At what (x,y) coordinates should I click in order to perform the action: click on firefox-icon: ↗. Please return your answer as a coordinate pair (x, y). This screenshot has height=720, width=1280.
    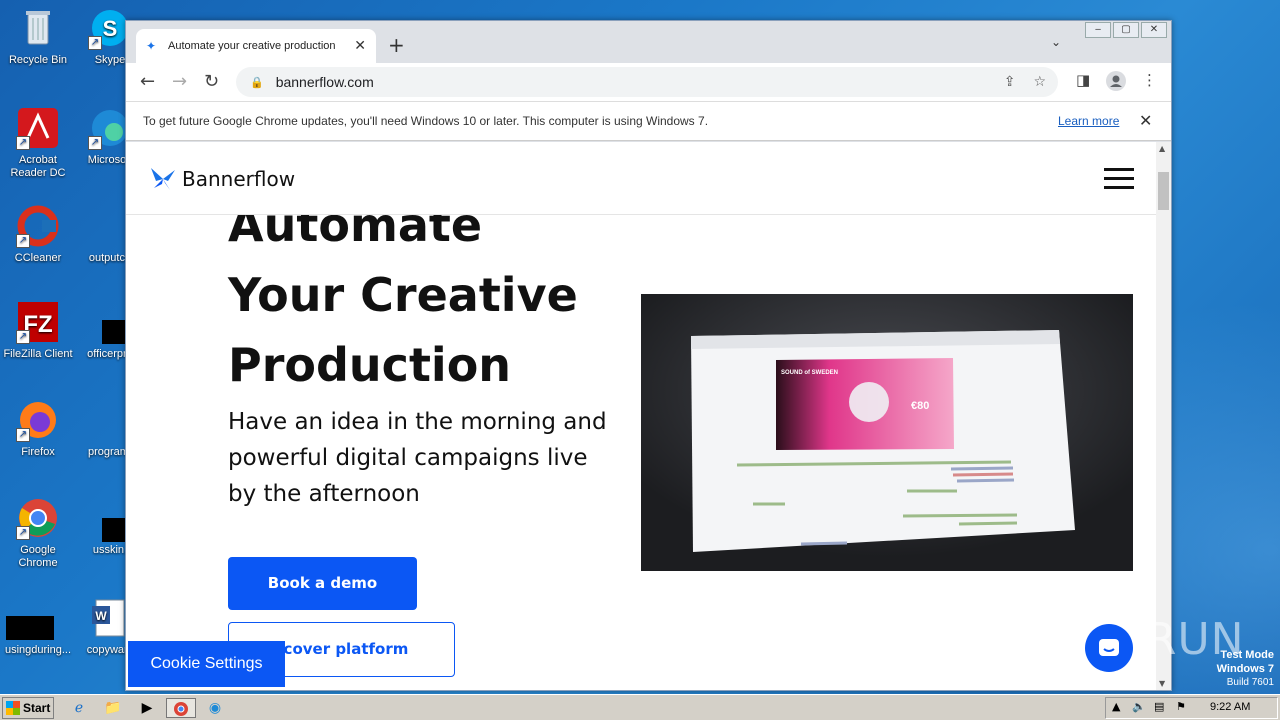
    Looking at the image, I should click on (38, 420).